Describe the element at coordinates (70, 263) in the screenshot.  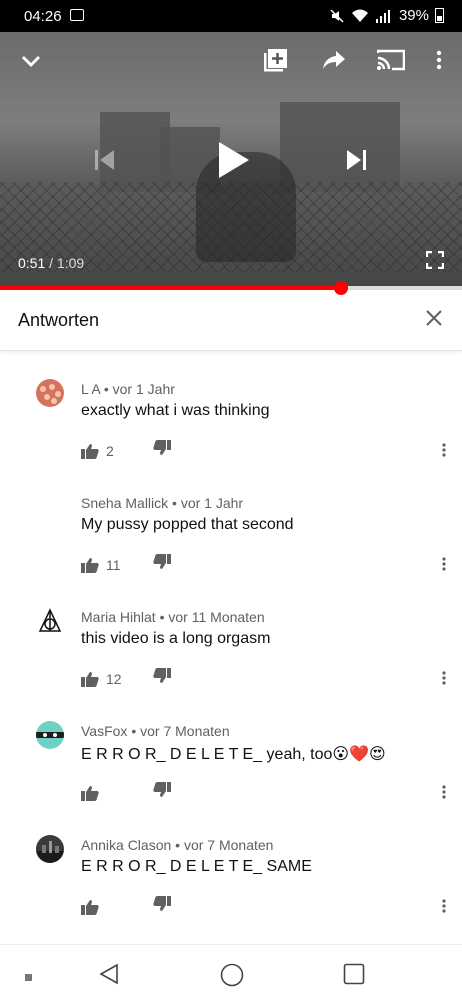
I see `video-duration: 1:09` at that location.